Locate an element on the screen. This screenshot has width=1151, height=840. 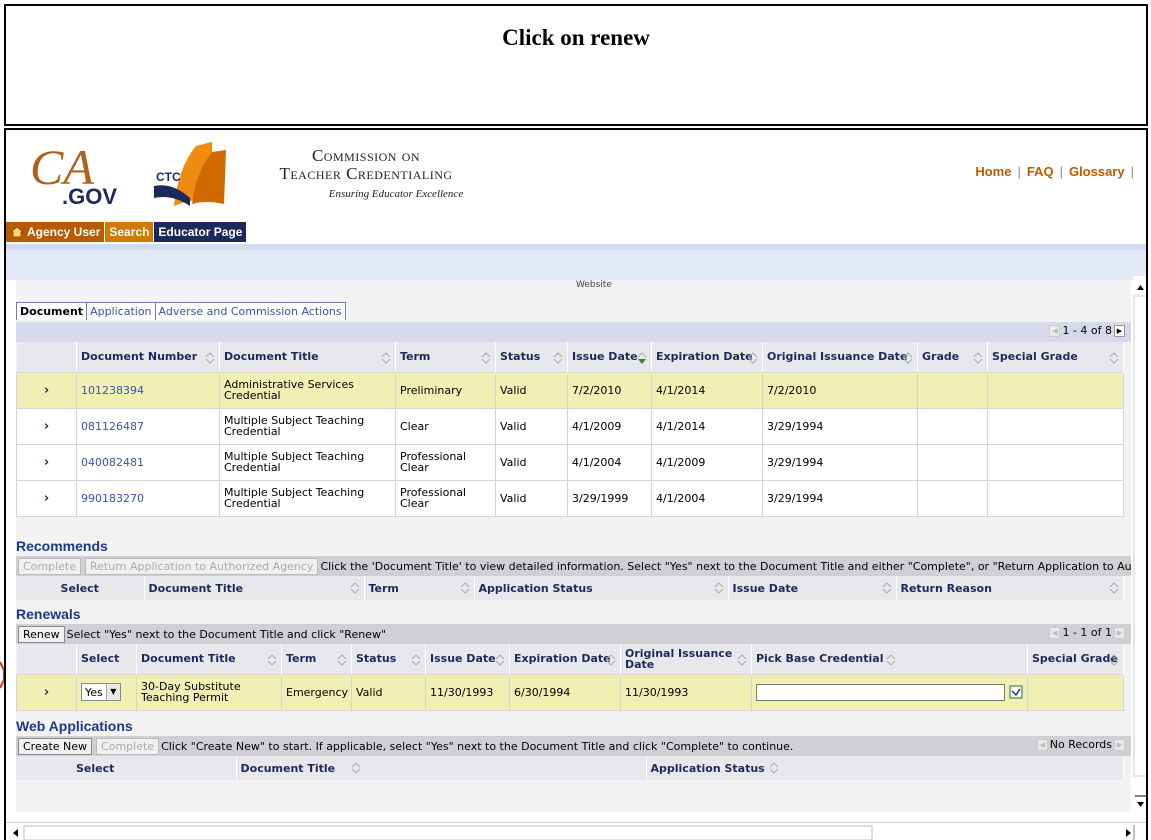
document-number-link: 990183270 is located at coordinates (148, 498).